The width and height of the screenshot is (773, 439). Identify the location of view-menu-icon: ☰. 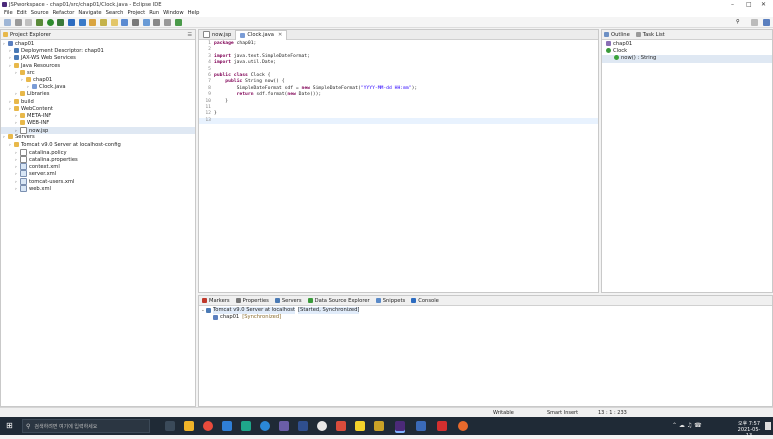
(189, 35).